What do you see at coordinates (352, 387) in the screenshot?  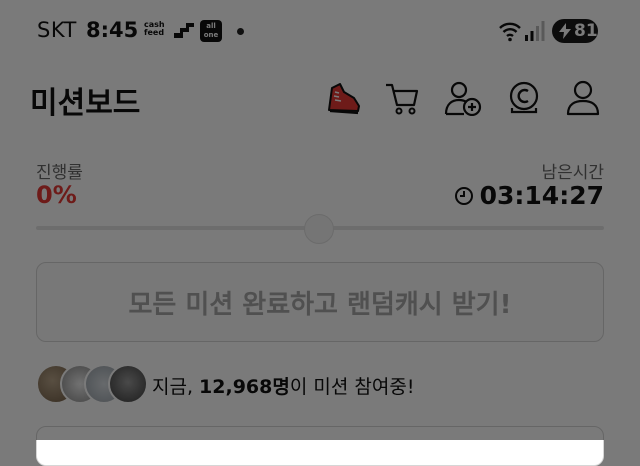 I see `participants-suffix: 이 미션 참여중!` at bounding box center [352, 387].